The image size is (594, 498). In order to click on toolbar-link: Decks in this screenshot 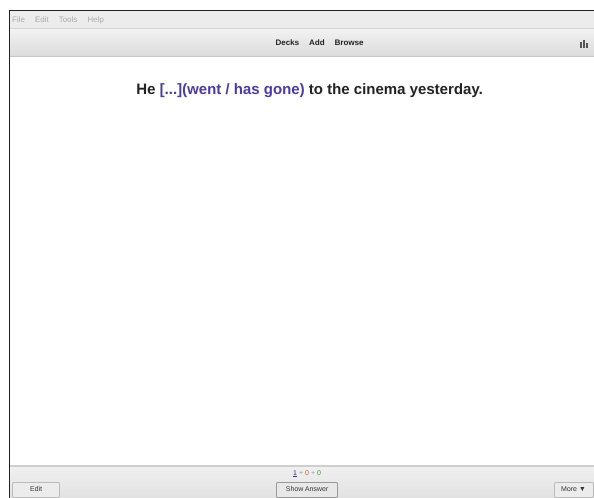, I will do `click(287, 42)`.